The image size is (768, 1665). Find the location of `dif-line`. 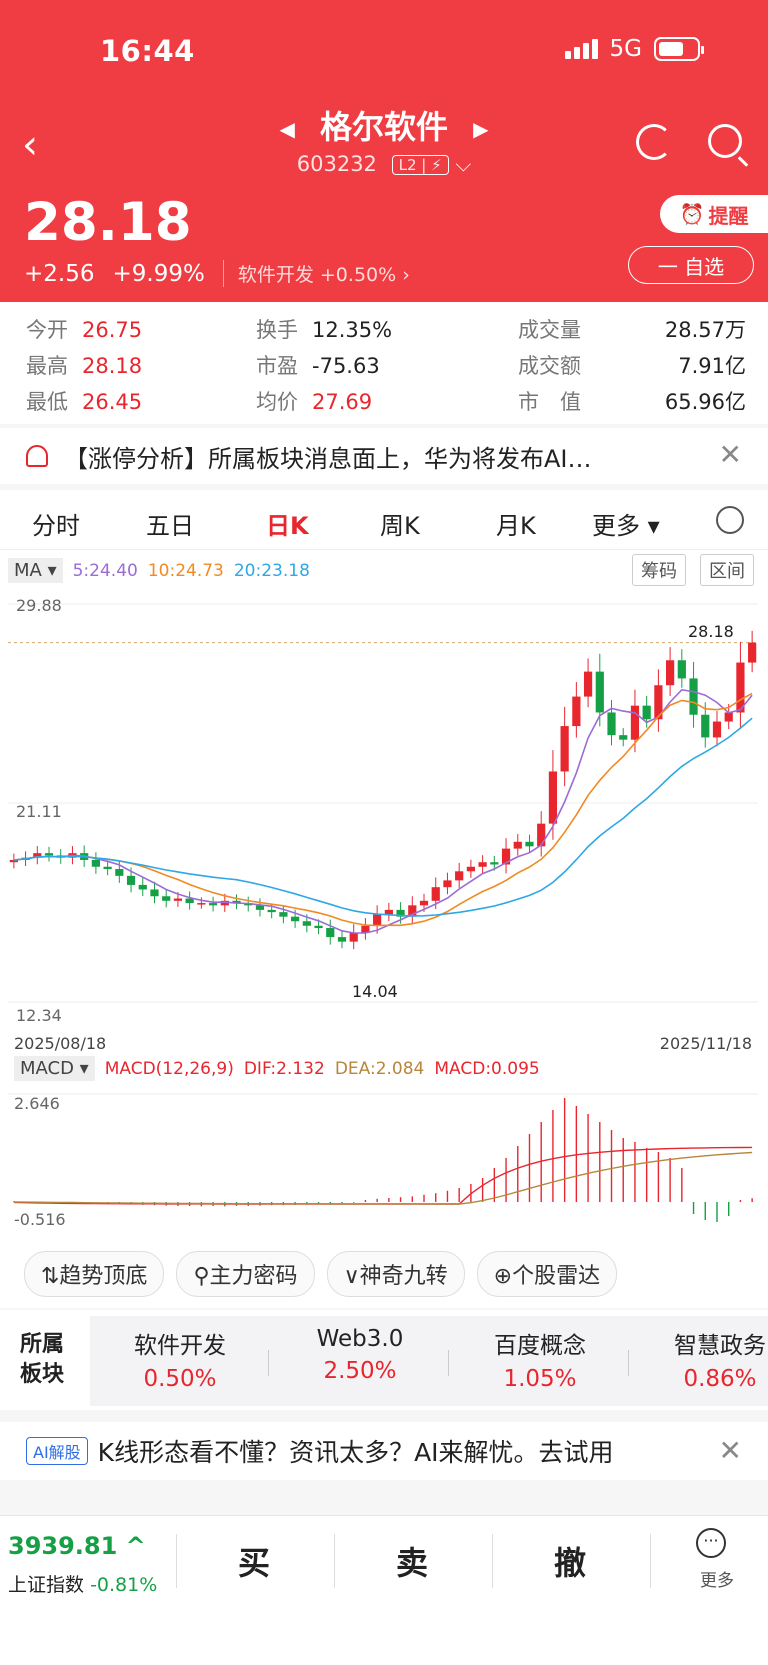

dif-line is located at coordinates (383, 1175).